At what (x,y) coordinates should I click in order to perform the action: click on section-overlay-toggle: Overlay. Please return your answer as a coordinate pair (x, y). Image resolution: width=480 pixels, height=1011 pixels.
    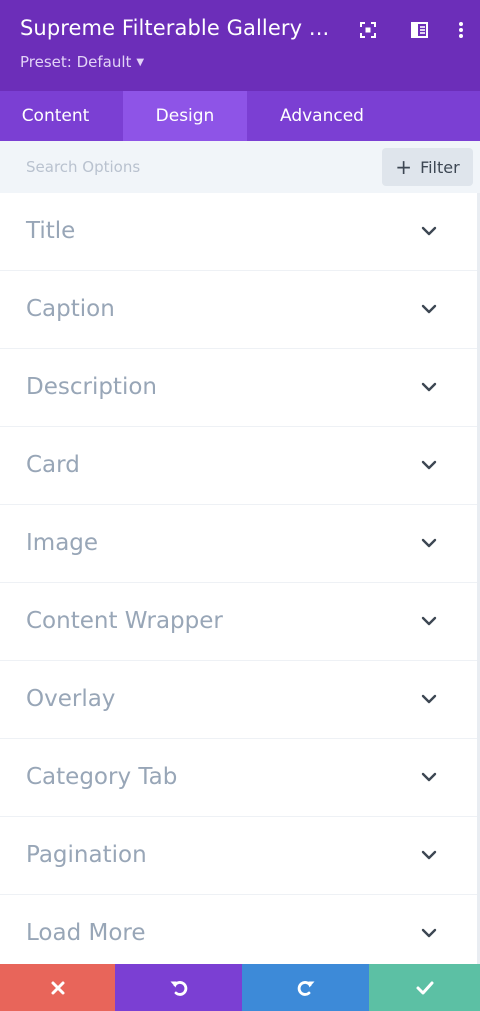
    Looking at the image, I should click on (240, 700).